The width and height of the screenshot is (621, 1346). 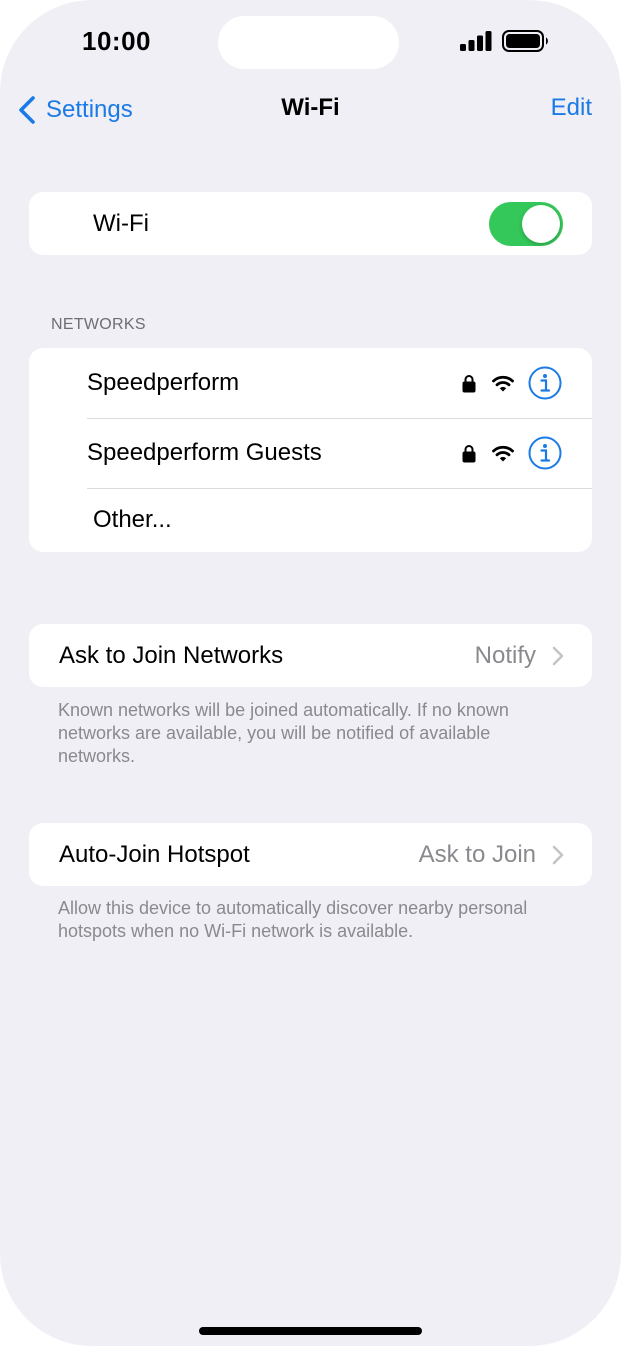 I want to click on auto-join-hotspot-card: Auto-Join Hotspot Ask to Join, so click(x=310, y=854).